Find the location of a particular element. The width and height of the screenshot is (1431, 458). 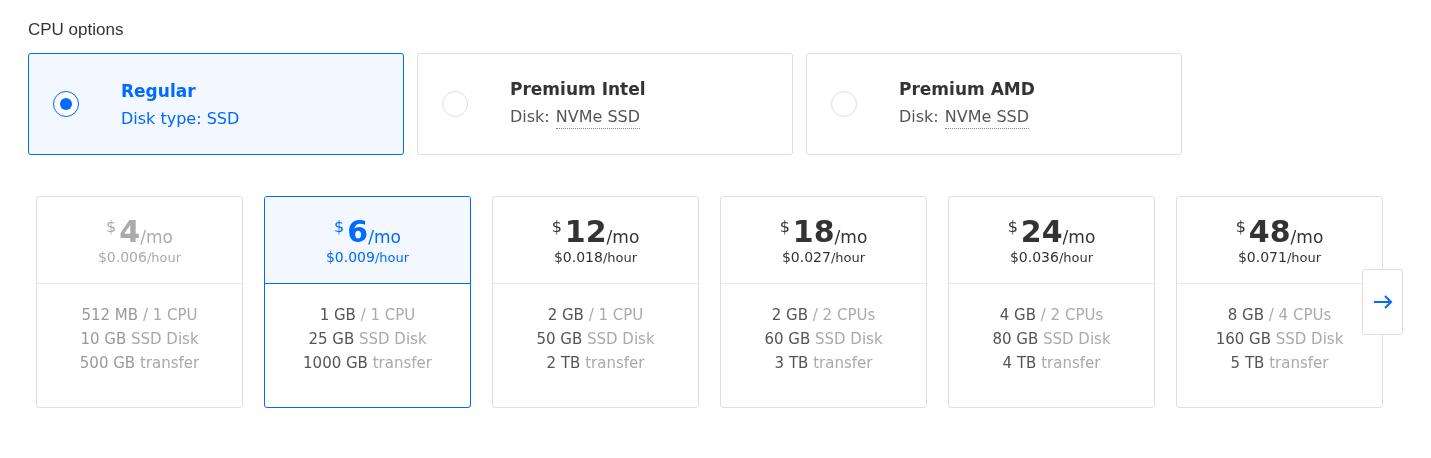

spec-line: 5 TB transfer is located at coordinates (1279, 363).